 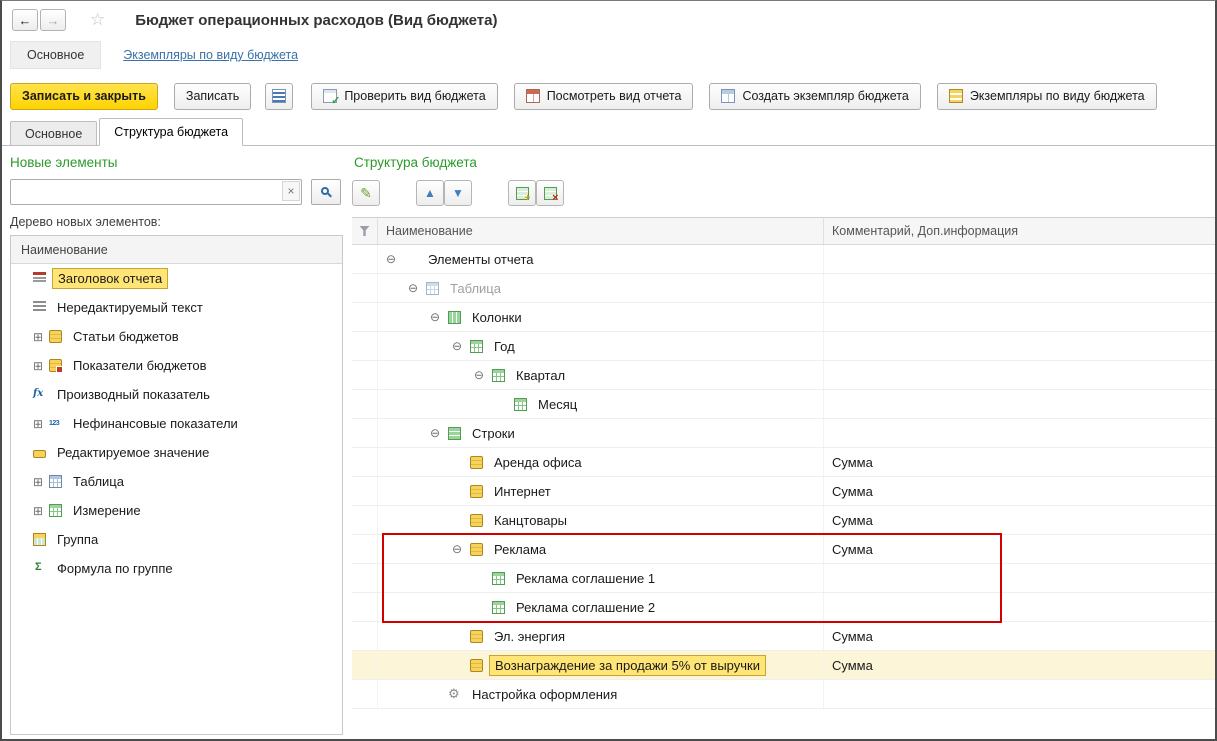 I want to click on new-element-item: Редактируемое значение, so click(x=176, y=452).